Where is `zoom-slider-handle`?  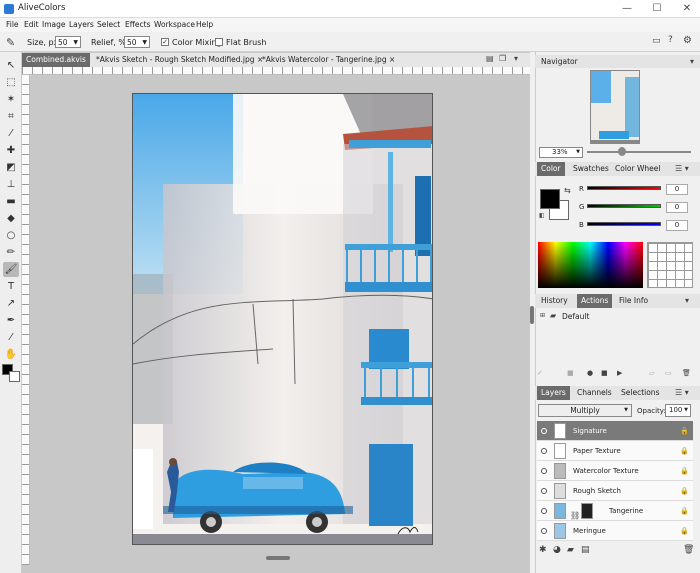
zoom-slider-handle is located at coordinates (622, 151).